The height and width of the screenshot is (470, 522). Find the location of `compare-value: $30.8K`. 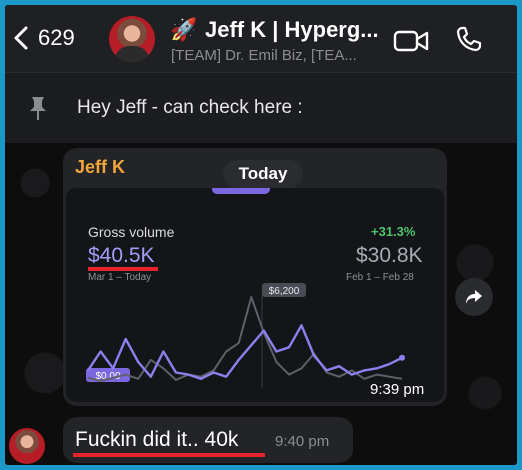

compare-value: $30.8K is located at coordinates (389, 255).